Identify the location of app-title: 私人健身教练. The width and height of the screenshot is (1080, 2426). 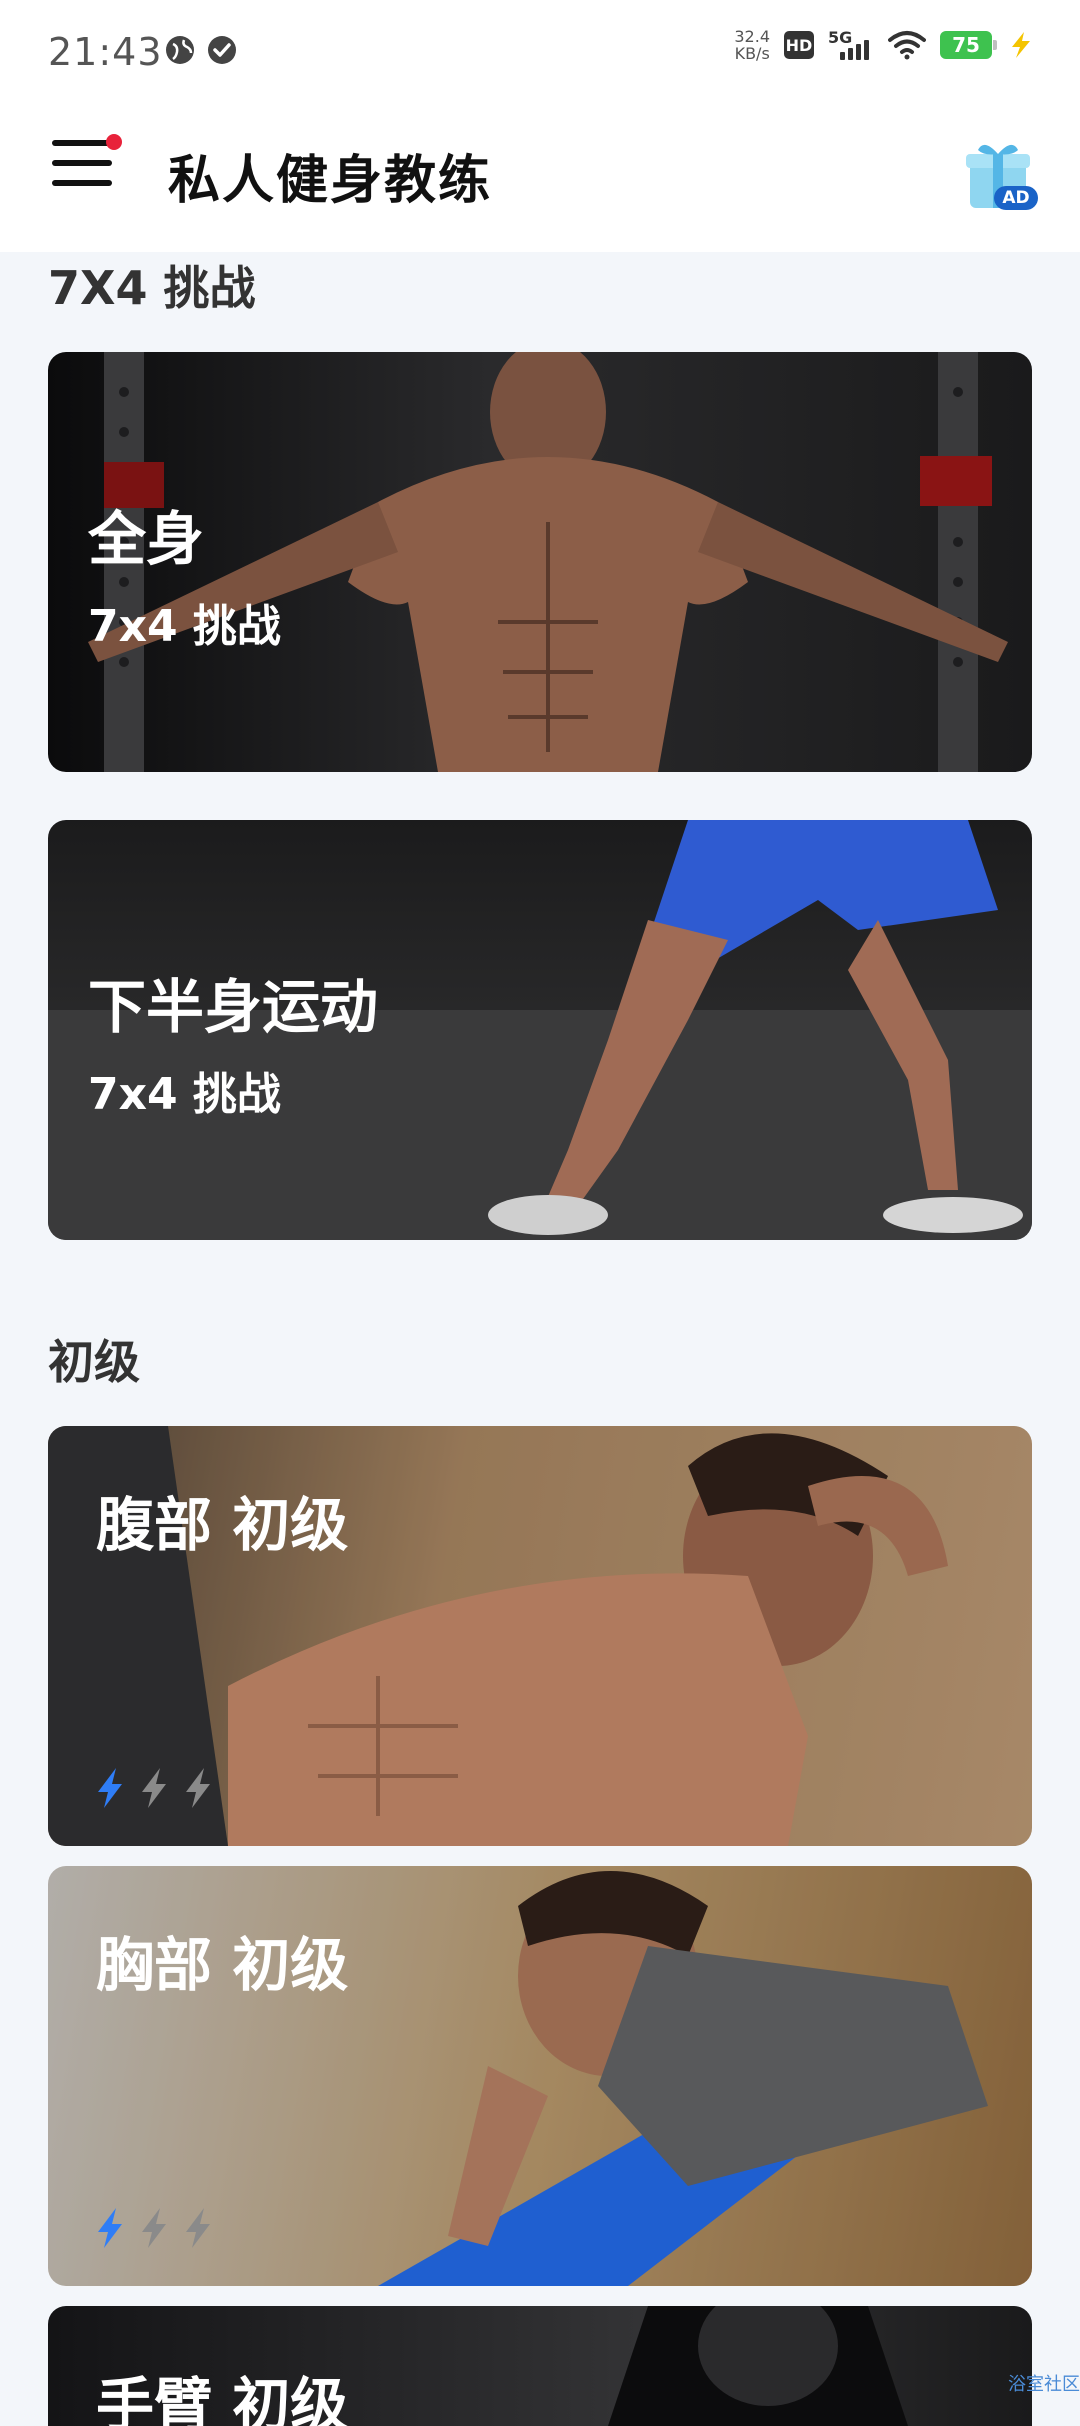
(330, 175).